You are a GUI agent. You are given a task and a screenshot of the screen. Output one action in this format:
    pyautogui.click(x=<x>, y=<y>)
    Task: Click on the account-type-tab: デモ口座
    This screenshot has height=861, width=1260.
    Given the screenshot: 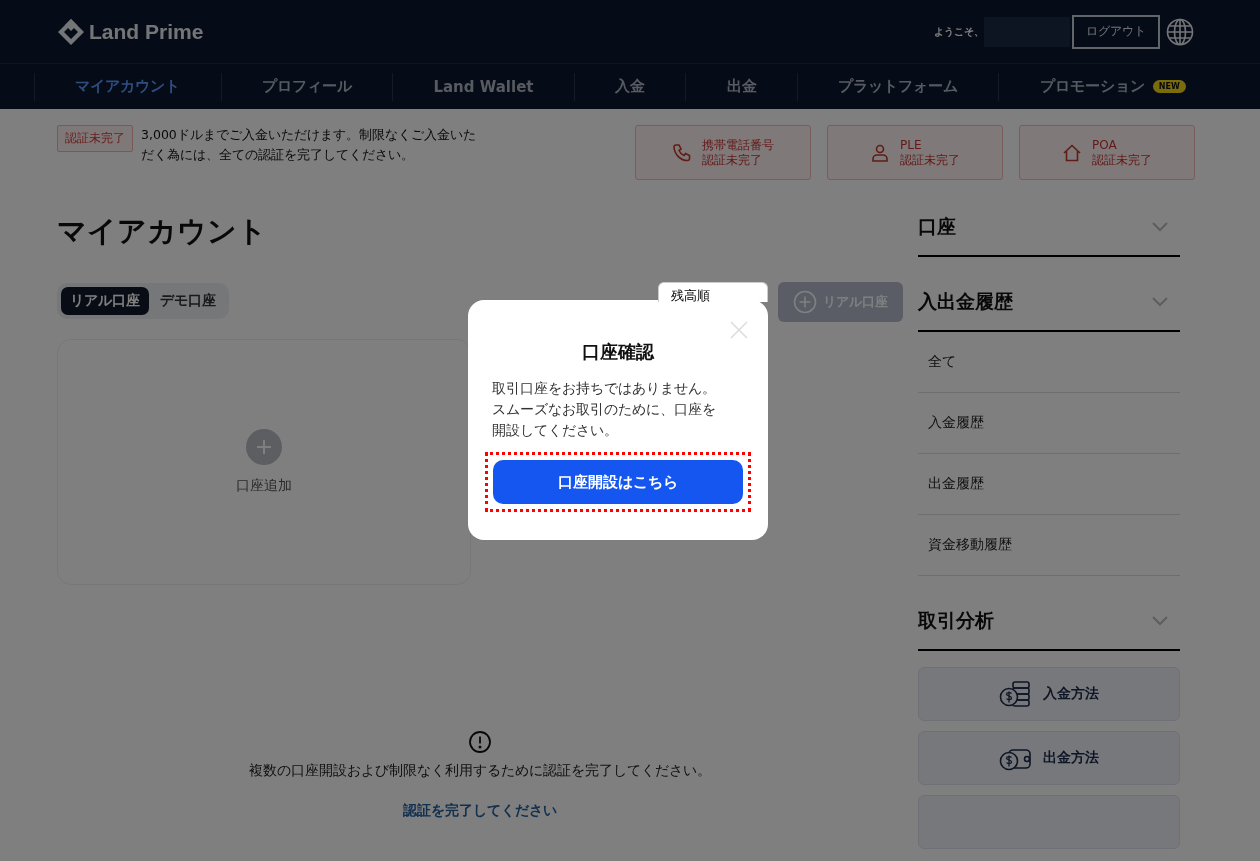 What is the action you would take?
    pyautogui.click(x=188, y=301)
    